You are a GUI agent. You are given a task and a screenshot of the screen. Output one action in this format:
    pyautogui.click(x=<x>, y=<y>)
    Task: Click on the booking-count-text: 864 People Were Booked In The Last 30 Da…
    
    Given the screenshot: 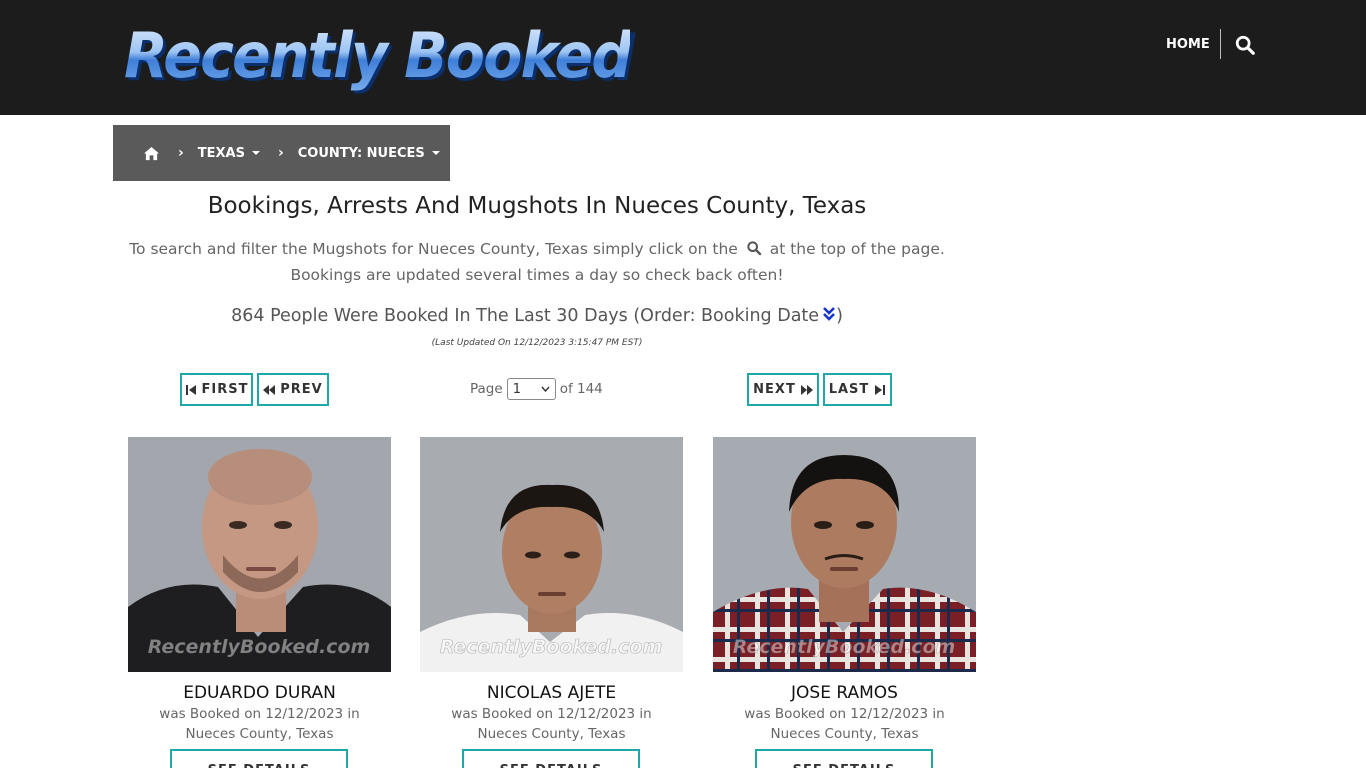 What is the action you would take?
    pyautogui.click(x=525, y=316)
    